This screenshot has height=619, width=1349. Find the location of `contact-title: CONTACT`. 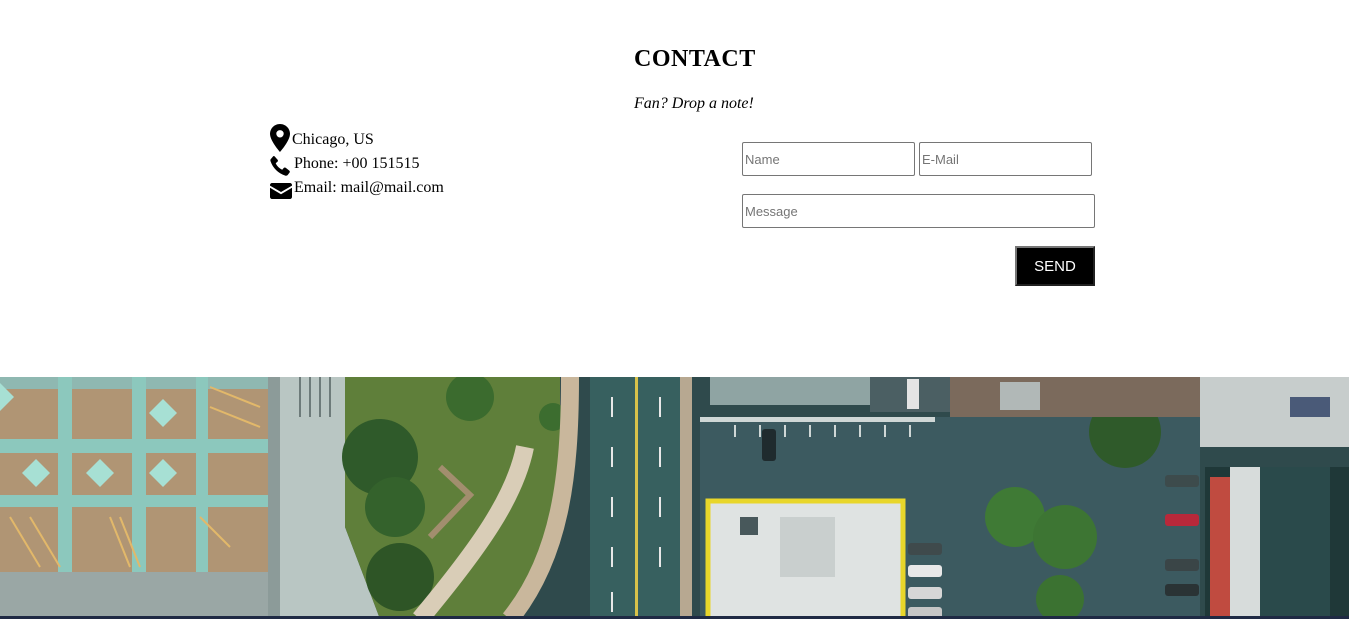

contact-title: CONTACT is located at coordinates (695, 59).